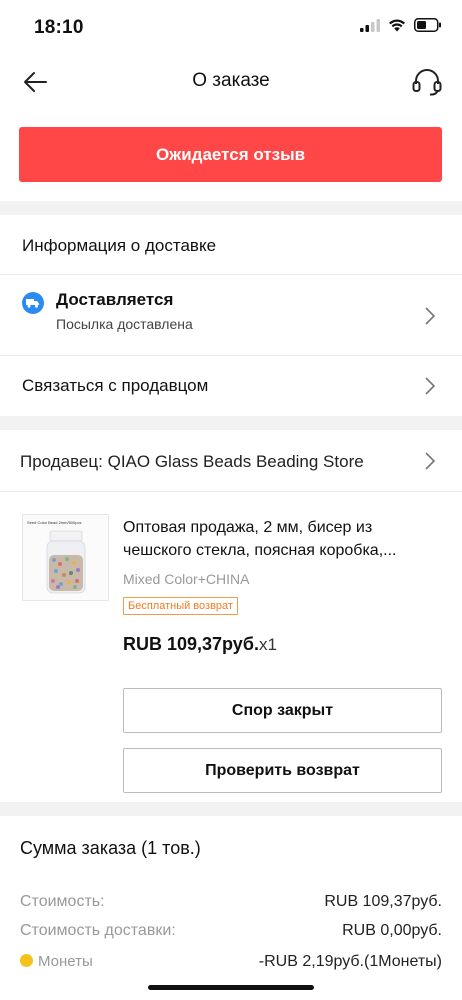 This screenshot has width=462, height=1000. I want to click on summary-value: RUB 0,00руб., so click(392, 930).